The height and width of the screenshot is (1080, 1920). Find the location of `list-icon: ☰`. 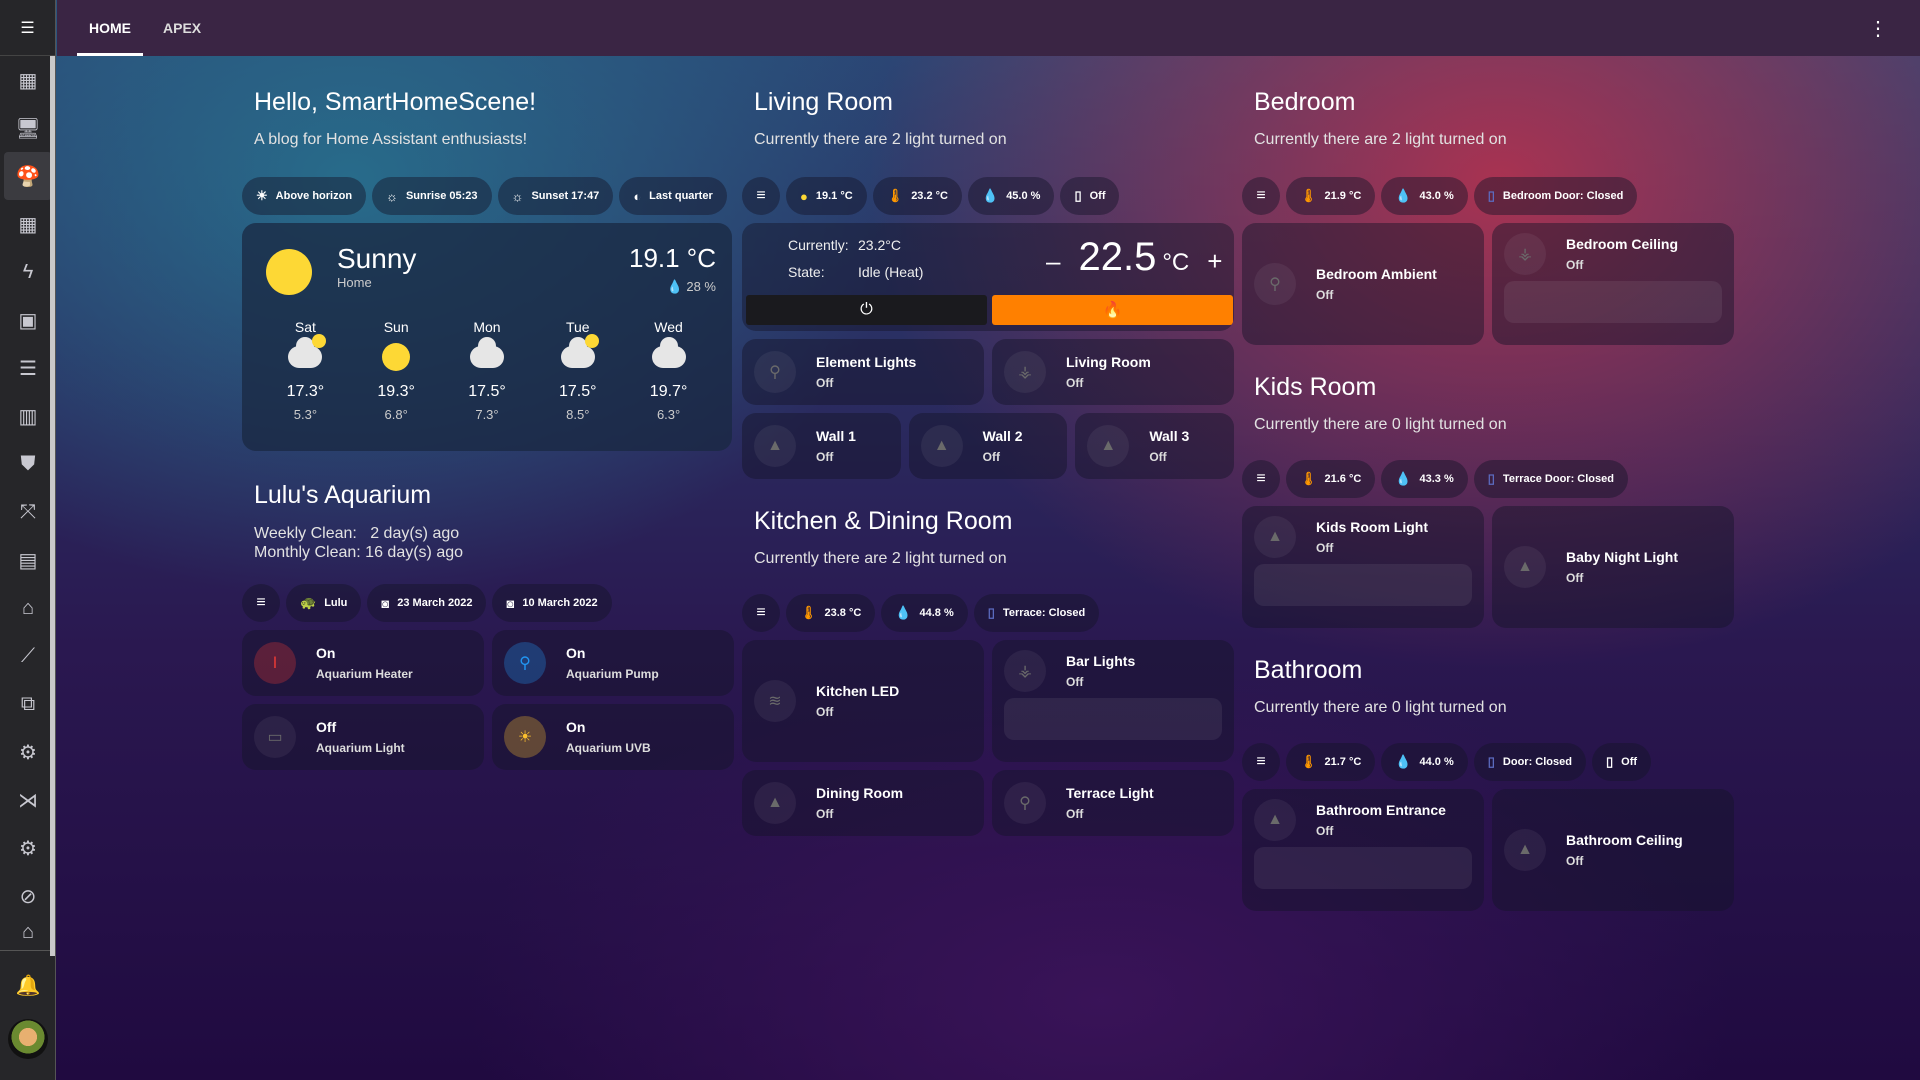

list-icon: ☰ is located at coordinates (28, 368).